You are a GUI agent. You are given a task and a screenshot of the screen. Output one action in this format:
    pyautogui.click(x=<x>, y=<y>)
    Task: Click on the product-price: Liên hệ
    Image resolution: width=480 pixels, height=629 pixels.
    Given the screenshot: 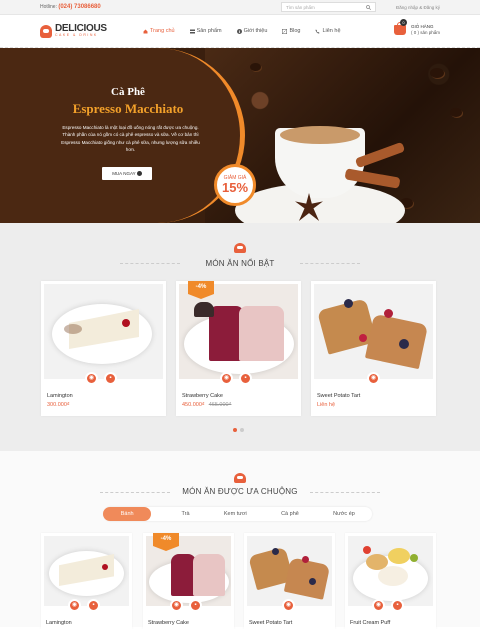 What is the action you would take?
    pyautogui.click(x=326, y=405)
    